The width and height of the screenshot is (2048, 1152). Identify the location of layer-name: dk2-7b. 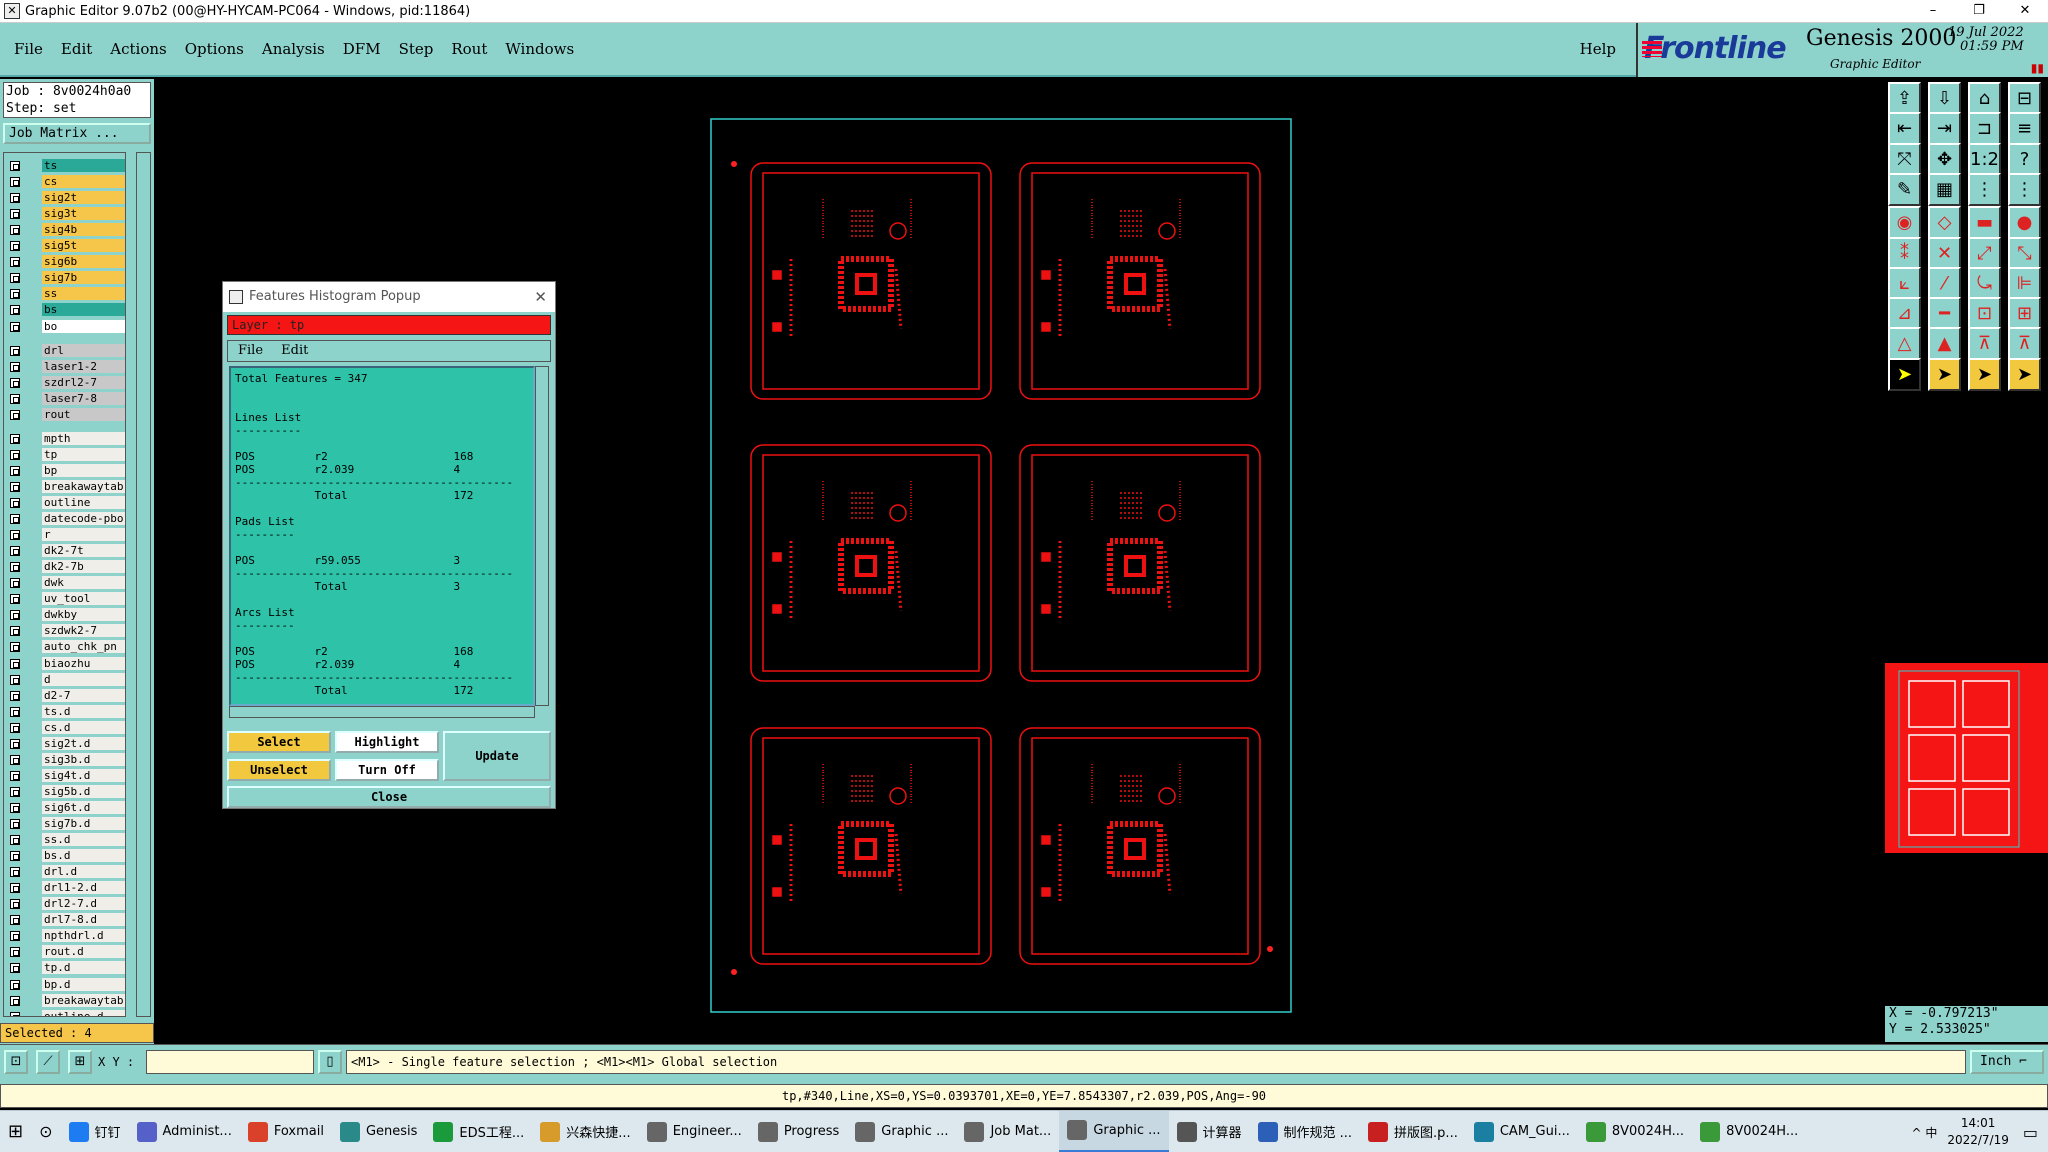
(83, 567).